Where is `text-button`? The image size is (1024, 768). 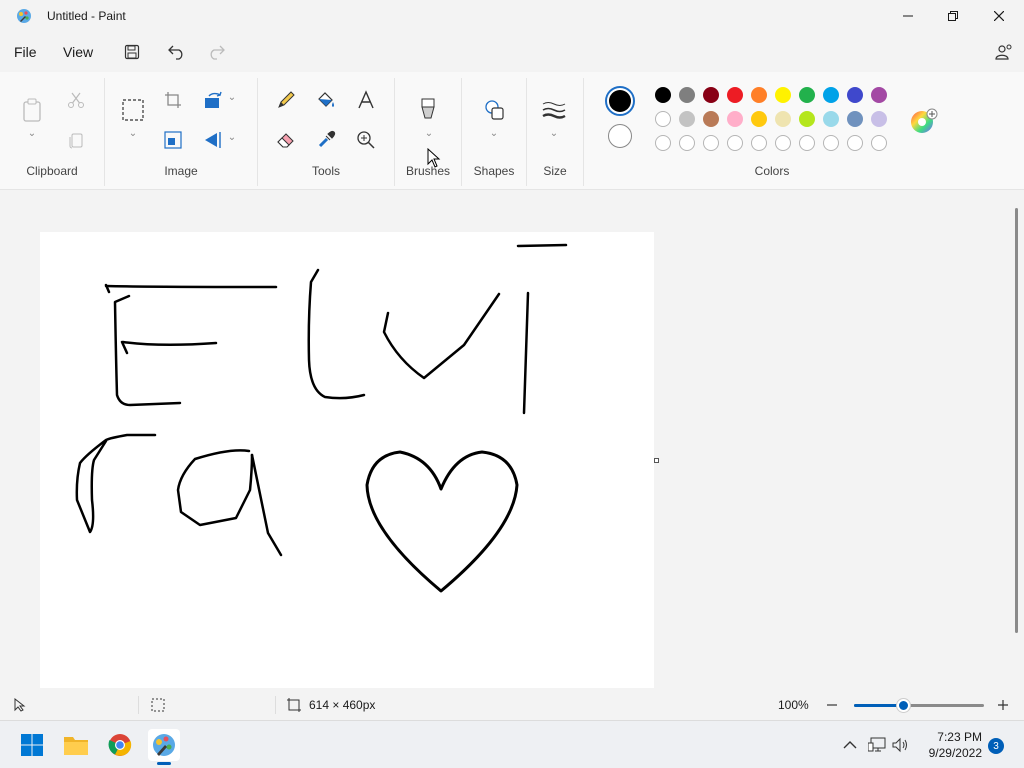 text-button is located at coordinates (366, 100).